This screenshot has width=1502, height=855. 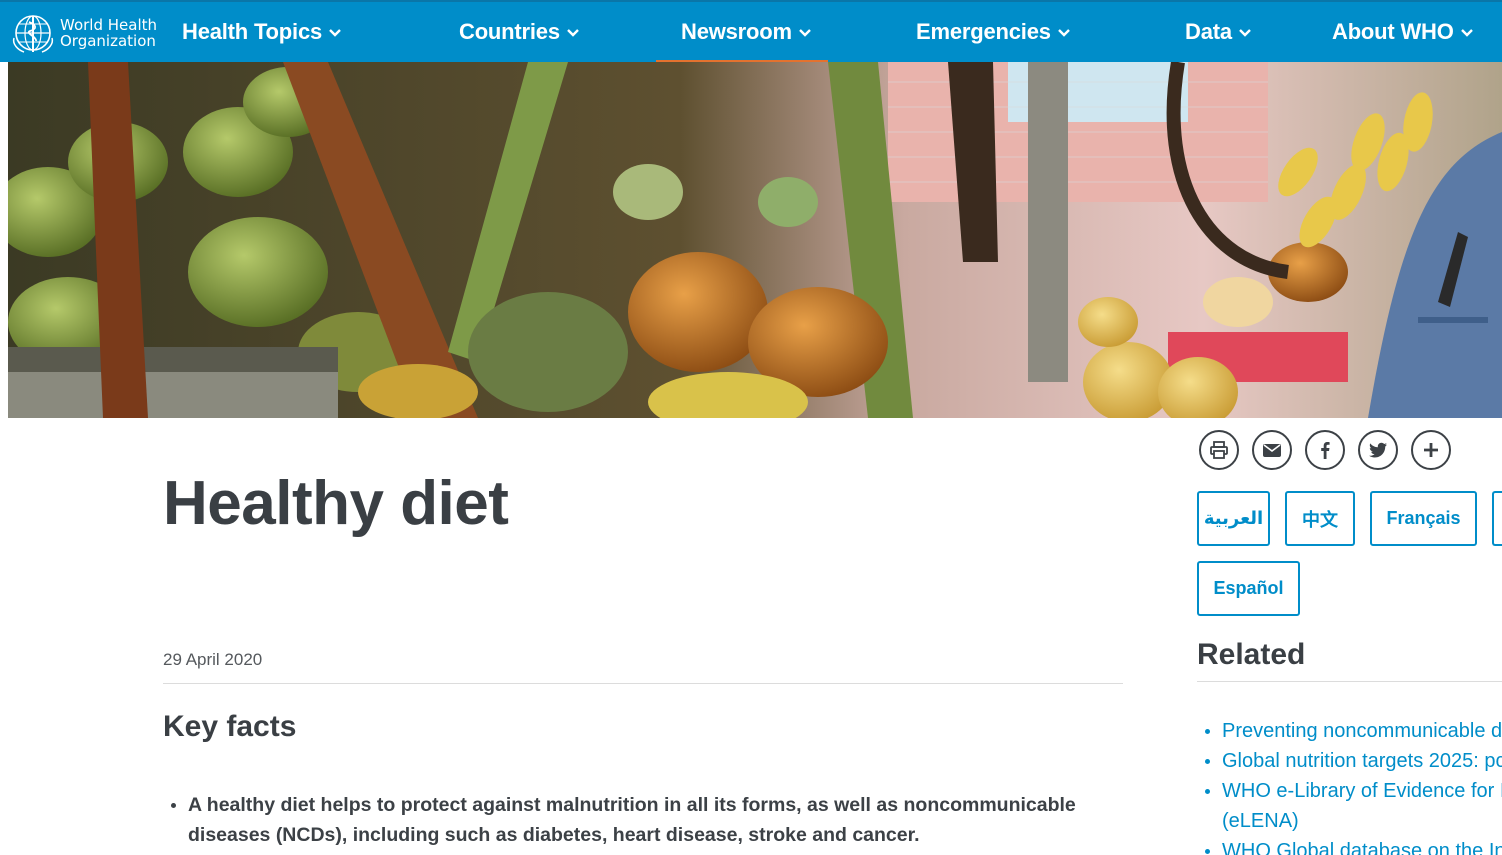 I want to click on facebook-icon, so click(x=1325, y=450).